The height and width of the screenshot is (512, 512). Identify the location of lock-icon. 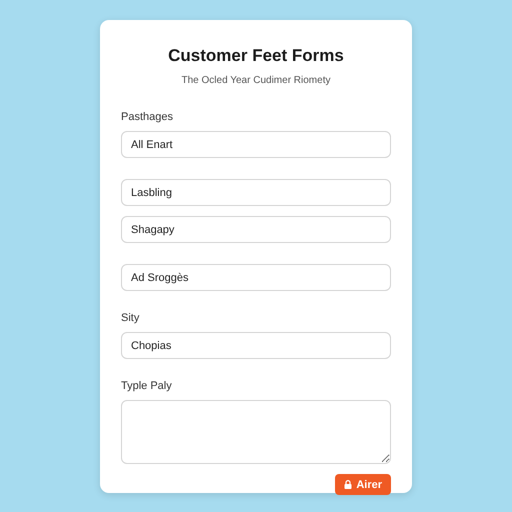
(348, 484).